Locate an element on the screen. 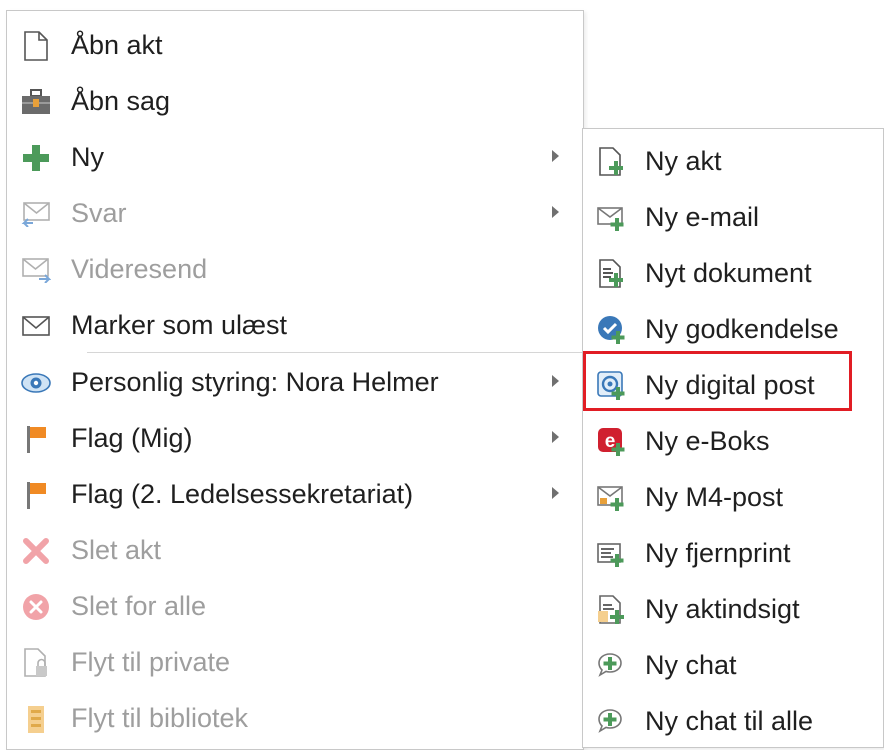  menu-item-label: Åbn sag is located at coordinates (121, 101).